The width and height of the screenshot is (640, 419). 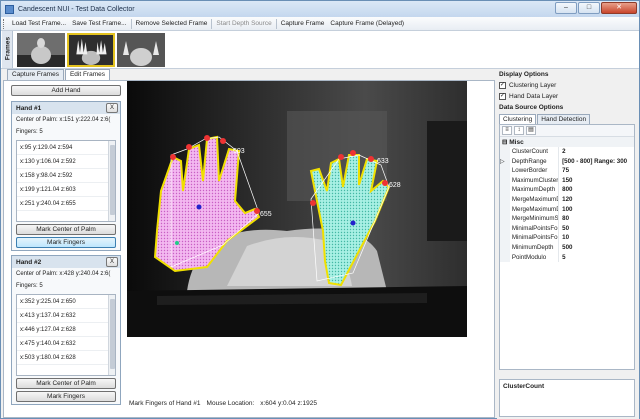 I want to click on property-row: ▷ DepthRange [500 - 800] Range: 300, so click(x=567, y=161).